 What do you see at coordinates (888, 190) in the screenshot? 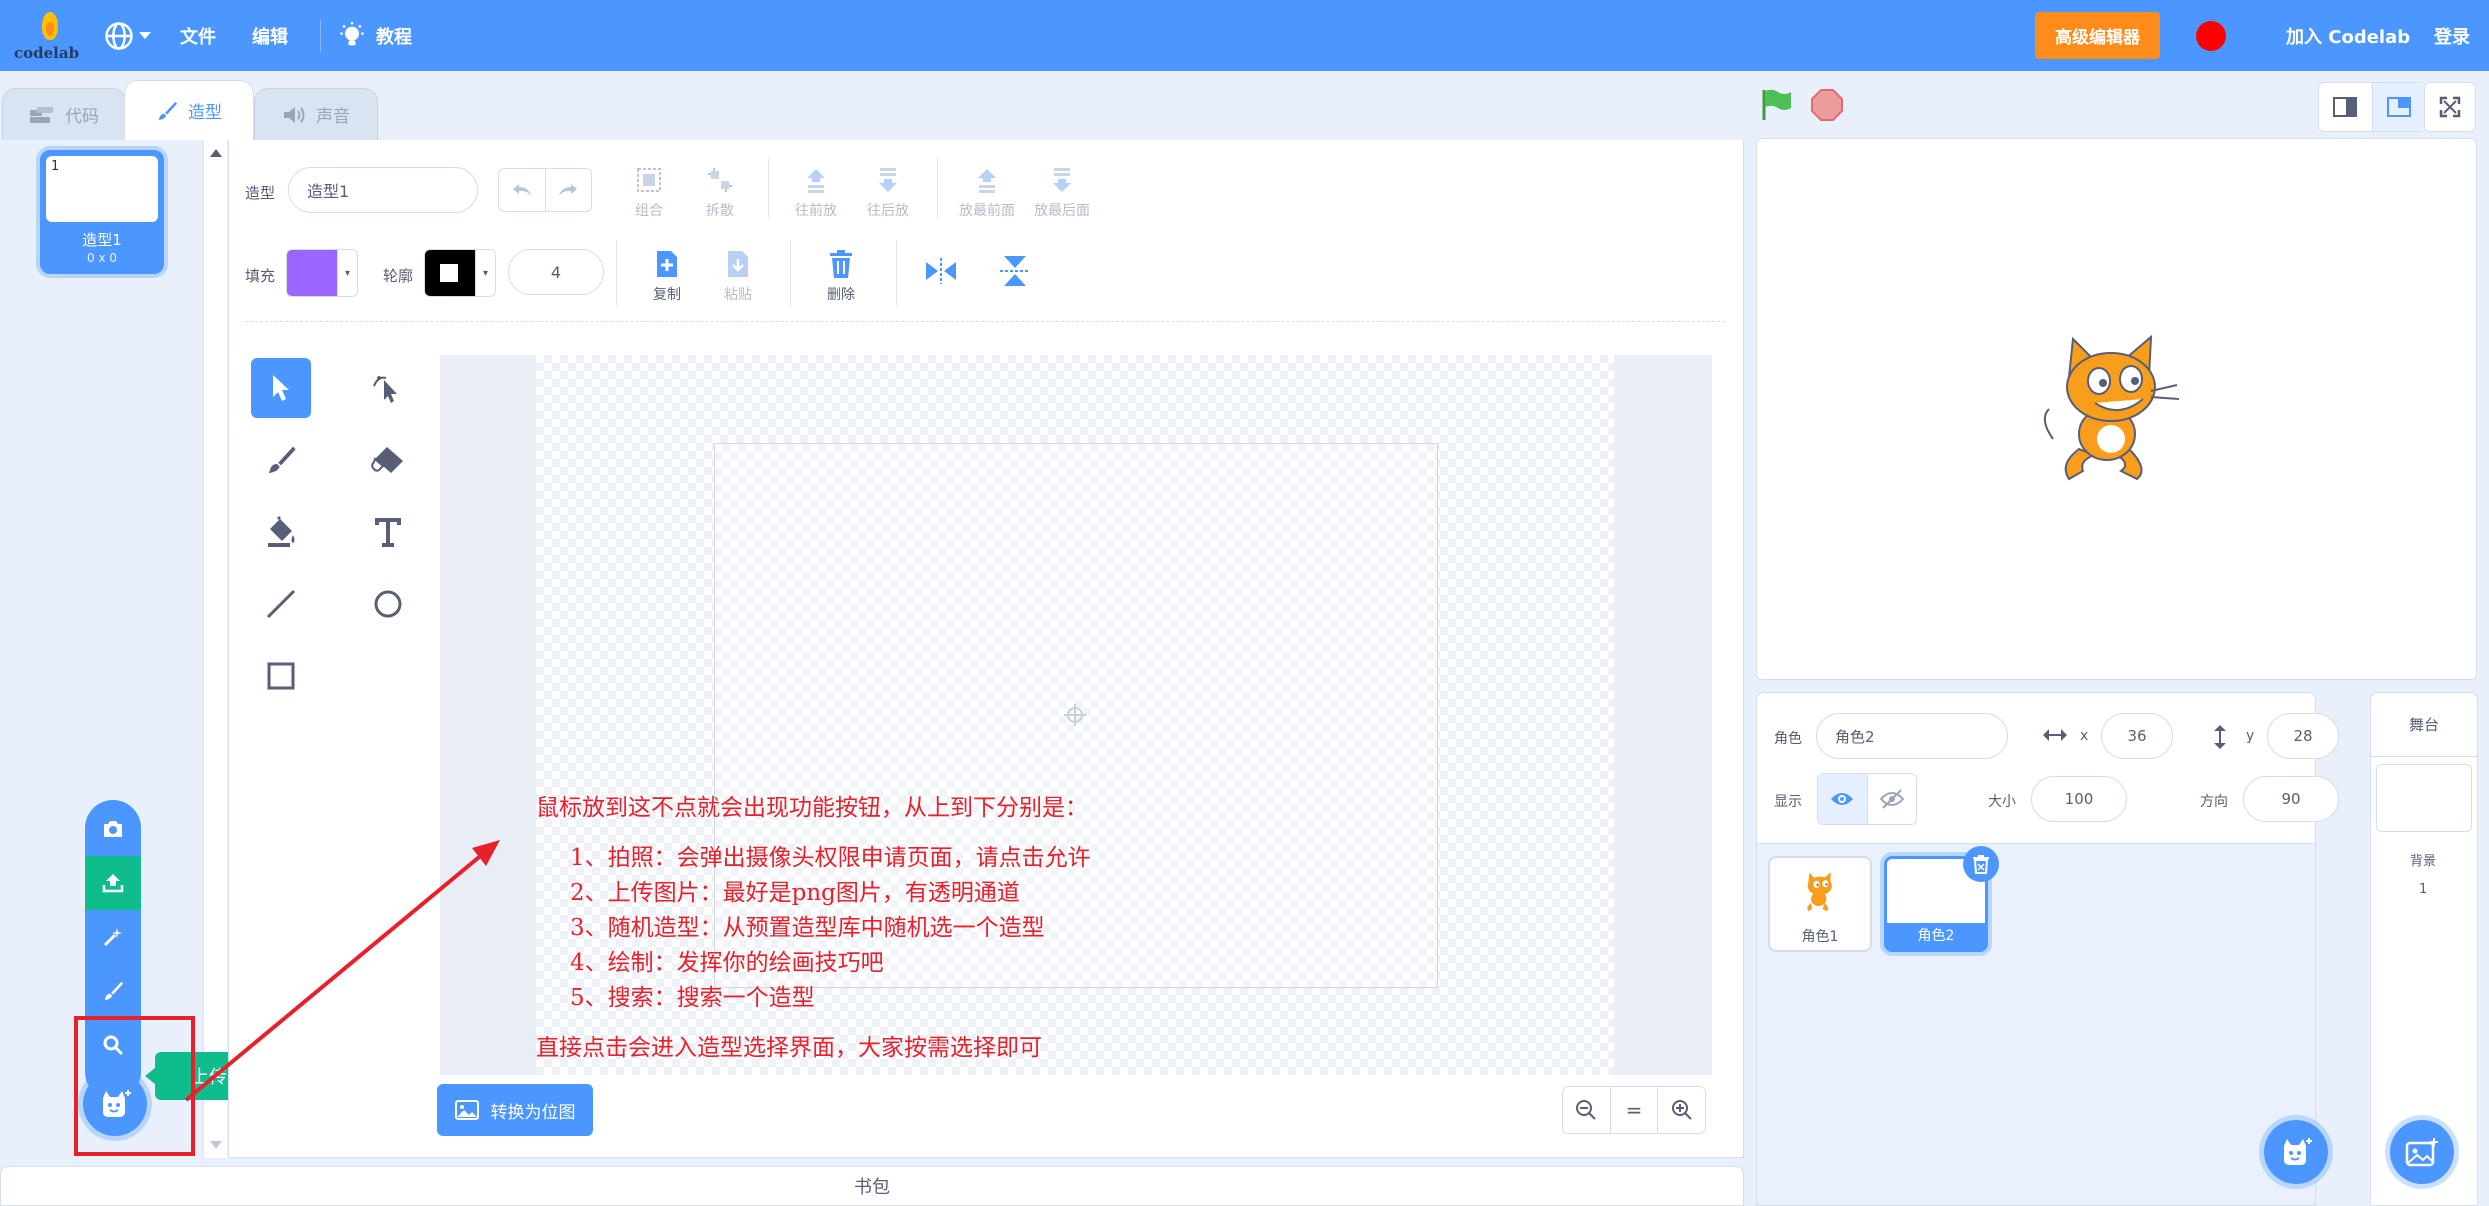
I see `backward-button: 往后放` at bounding box center [888, 190].